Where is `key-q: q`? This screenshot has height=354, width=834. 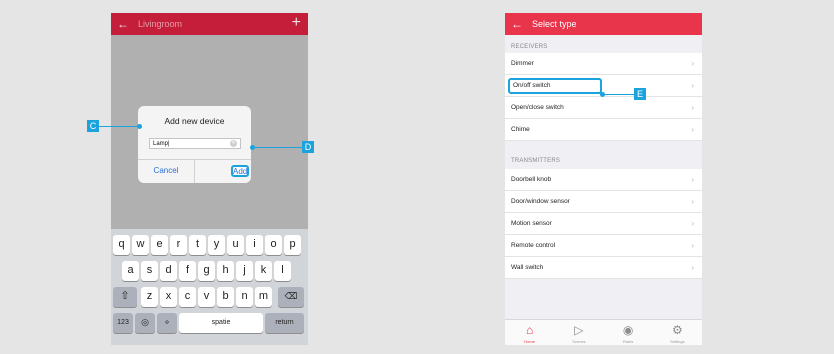 key-q: q is located at coordinates (121, 245).